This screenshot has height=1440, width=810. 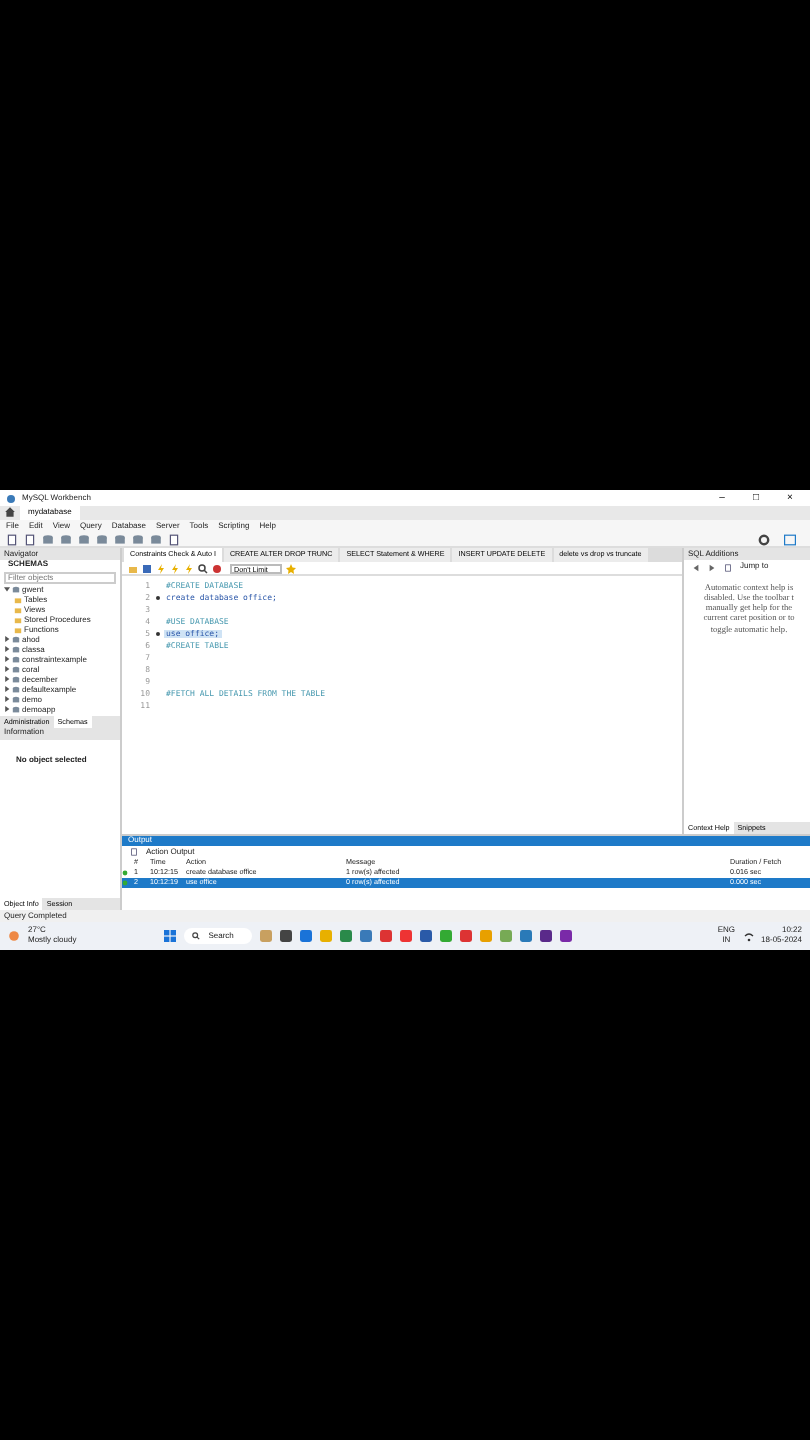 I want to click on weather-icon, so click(x=14, y=936).